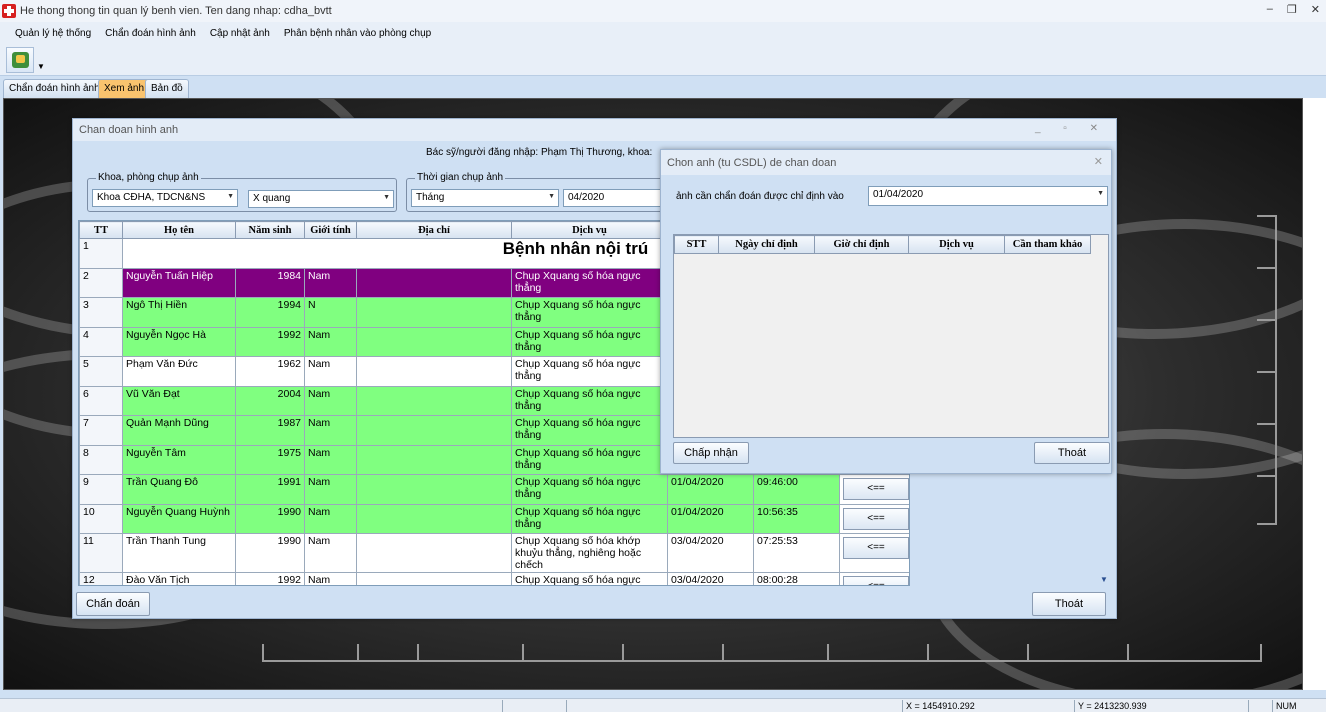 This screenshot has width=1326, height=712. I want to click on dialog-window-buttons: _ ▫ ✕, so click(1071, 128).